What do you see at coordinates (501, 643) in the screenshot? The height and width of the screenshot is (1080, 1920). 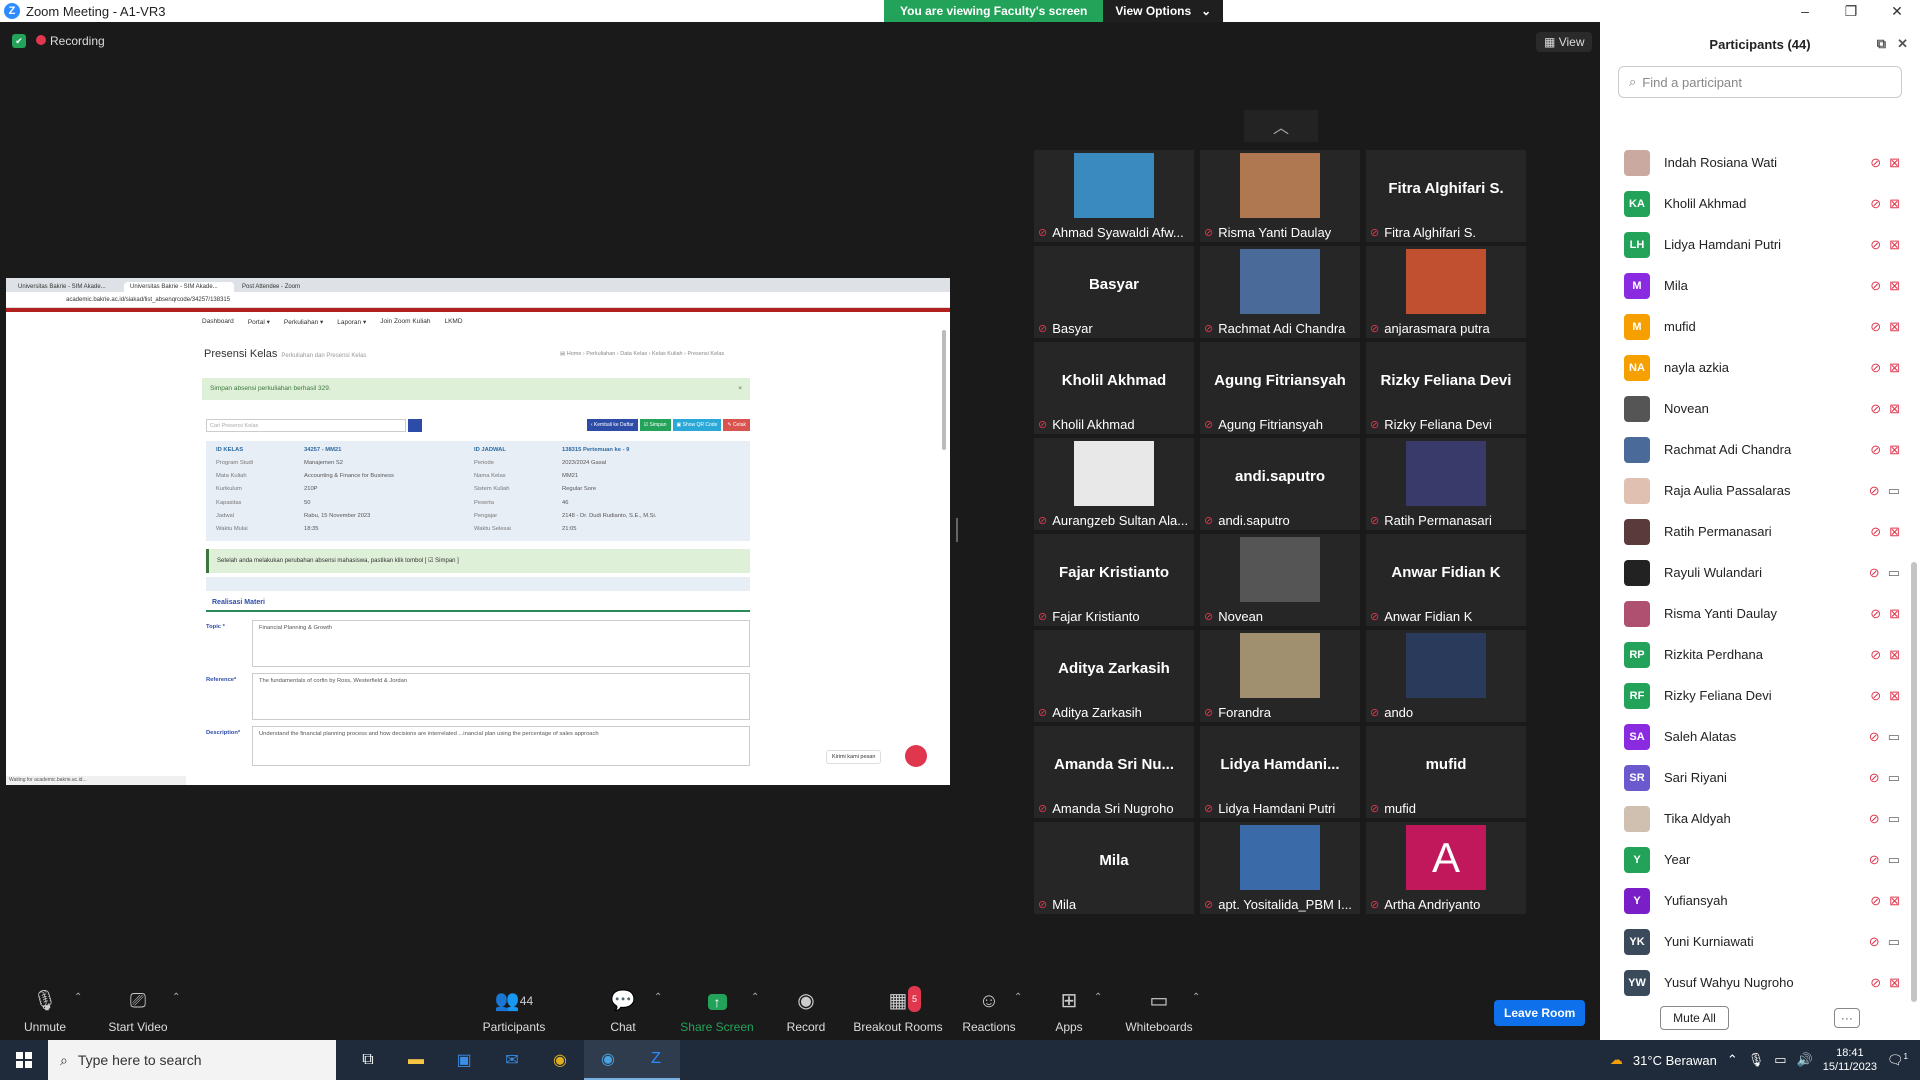 I see `topic-field: Financial Planning & Growth` at bounding box center [501, 643].